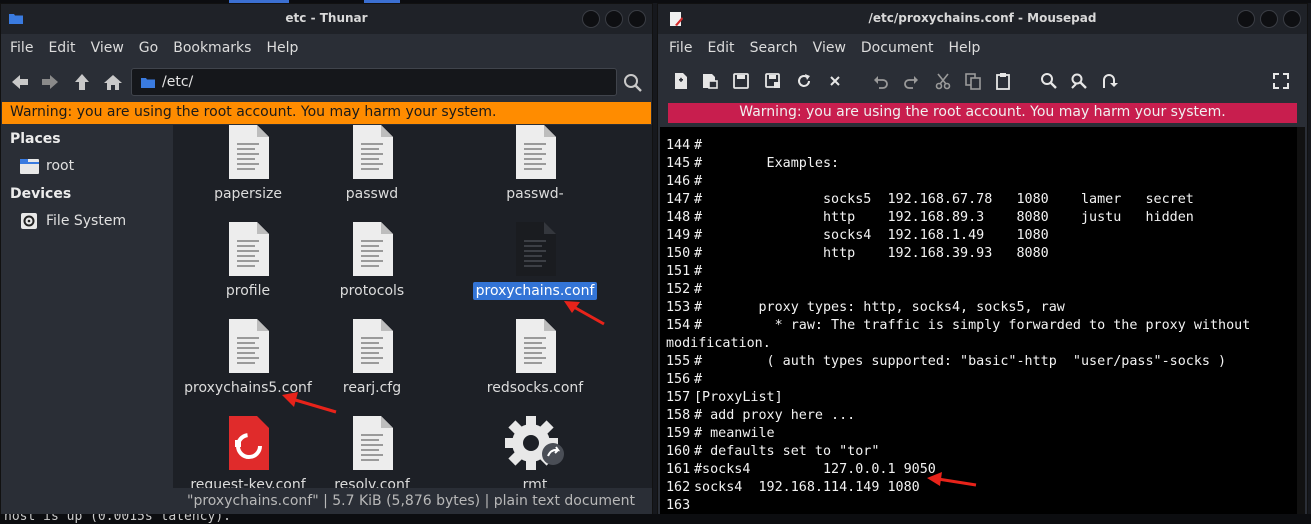  What do you see at coordinates (1301, 321) in the screenshot?
I see `editor-scrollbar` at bounding box center [1301, 321].